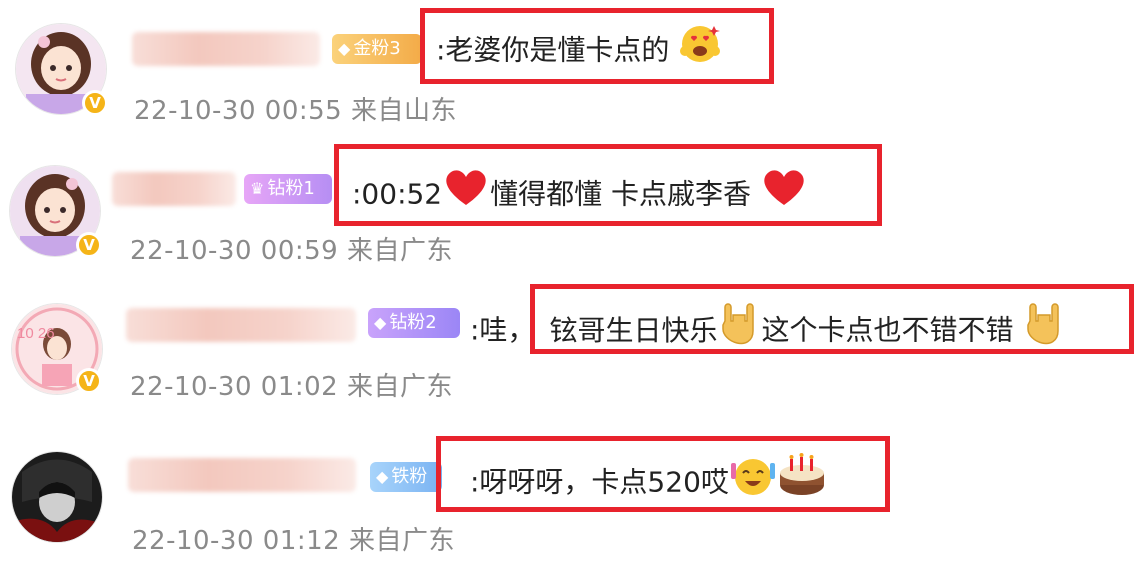 This screenshot has width=1134, height=566. I want to click on badge-label: 钻粉2, so click(413, 322).